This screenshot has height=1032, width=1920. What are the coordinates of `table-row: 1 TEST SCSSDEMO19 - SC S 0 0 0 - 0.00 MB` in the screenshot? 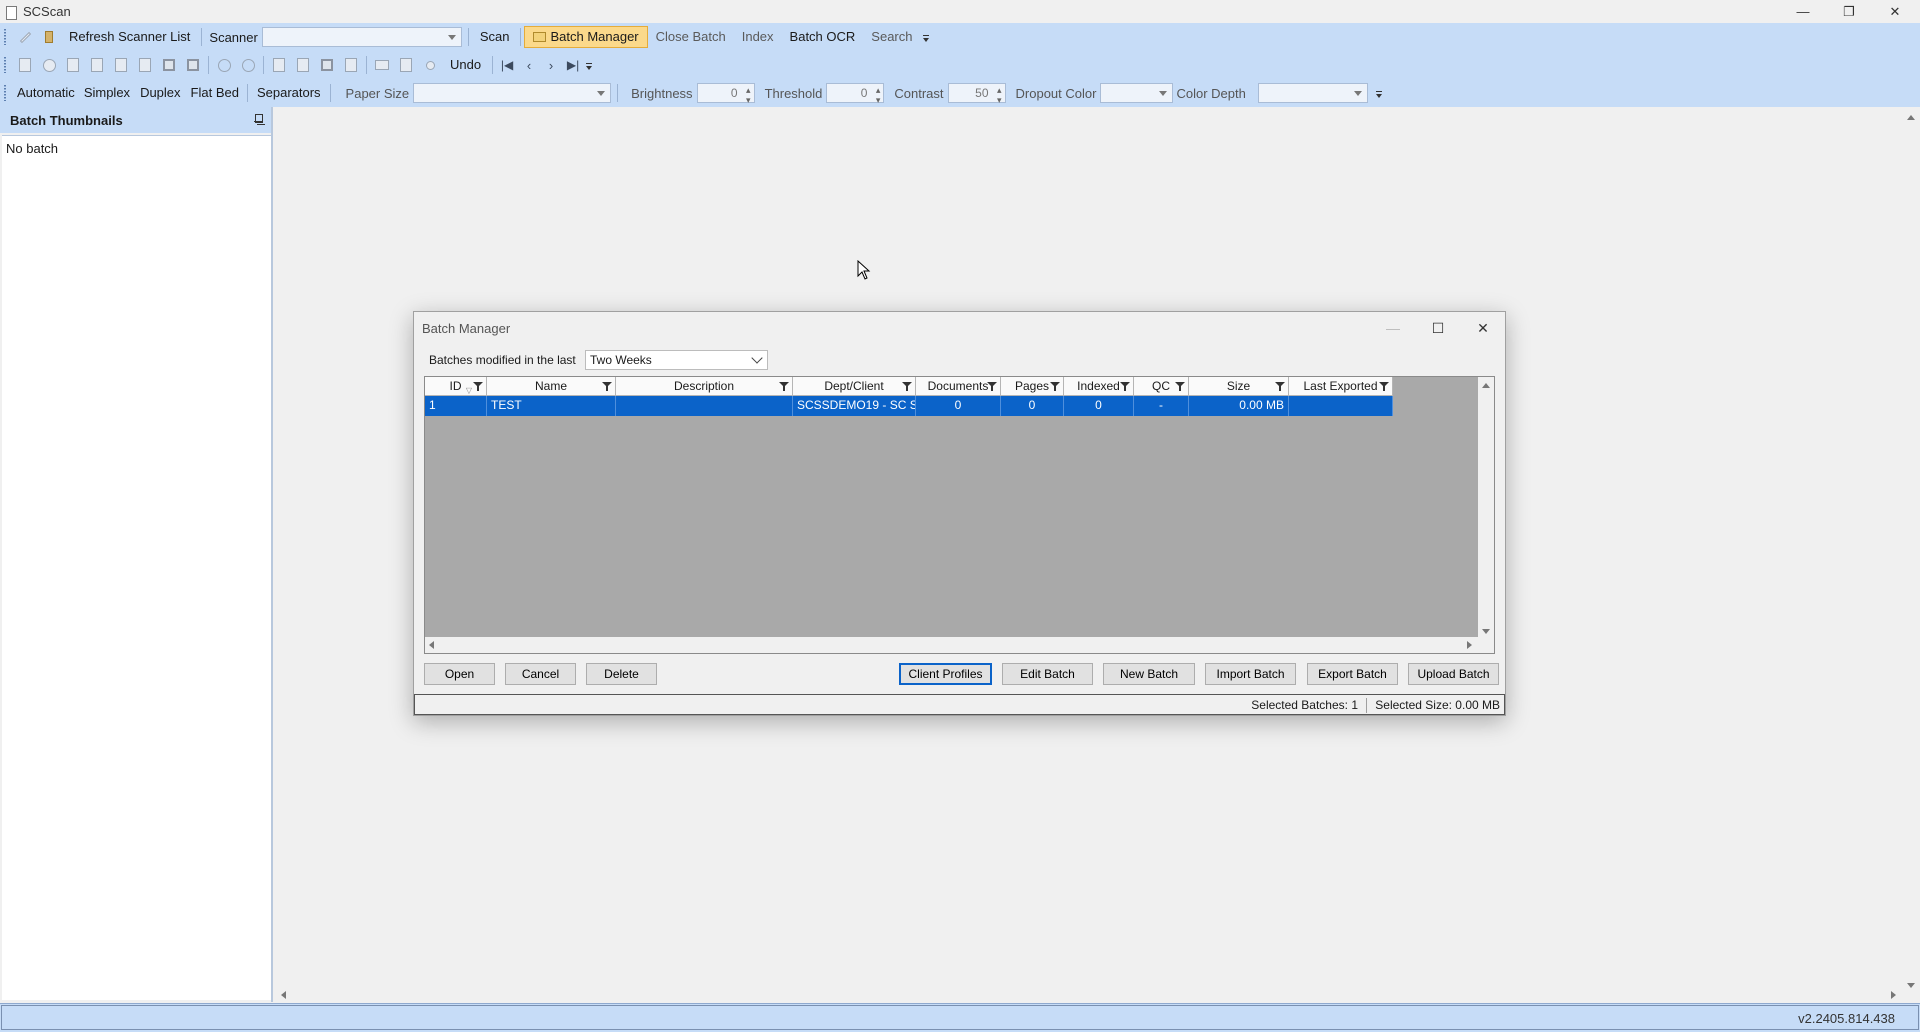 It's located at (909, 406).